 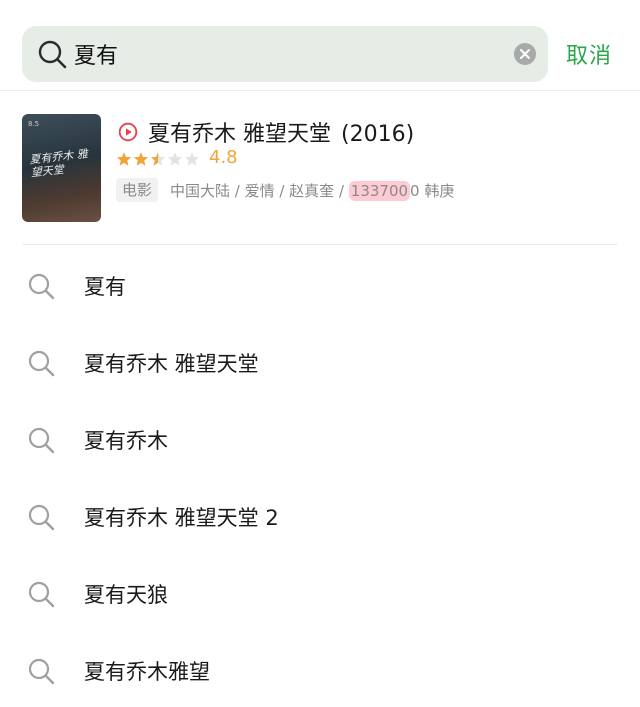 I want to click on cancel-button: 取消, so click(x=589, y=54).